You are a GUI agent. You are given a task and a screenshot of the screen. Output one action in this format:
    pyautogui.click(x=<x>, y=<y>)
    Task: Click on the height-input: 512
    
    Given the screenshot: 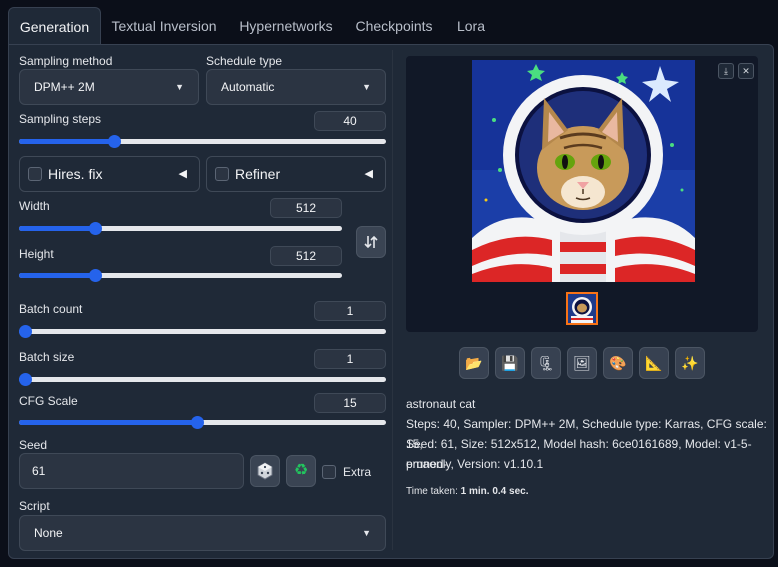 What is the action you would take?
    pyautogui.click(x=306, y=256)
    